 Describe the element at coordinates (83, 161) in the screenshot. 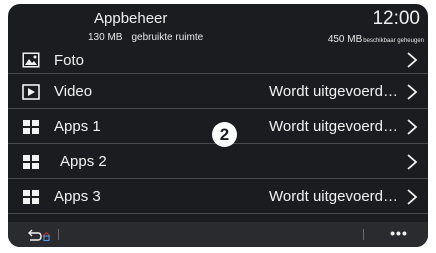

I see `row-label: Apps 2` at that location.